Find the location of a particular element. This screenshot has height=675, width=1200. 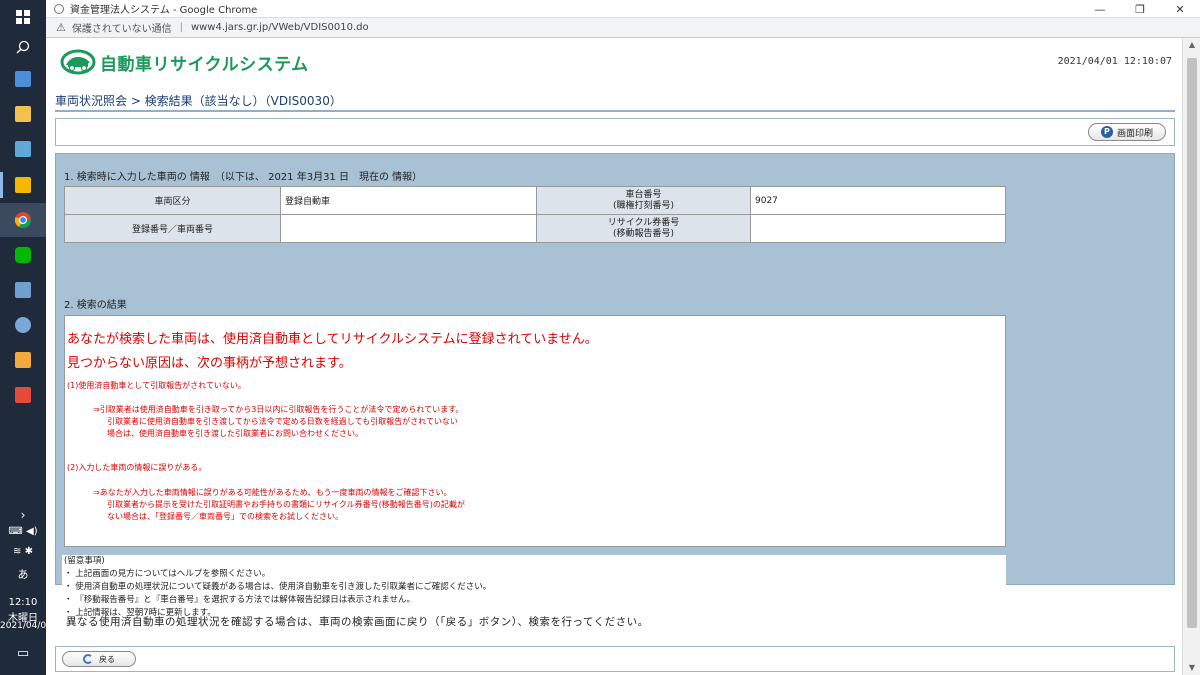

header-line: リサイクル券番号 is located at coordinates (643, 222).